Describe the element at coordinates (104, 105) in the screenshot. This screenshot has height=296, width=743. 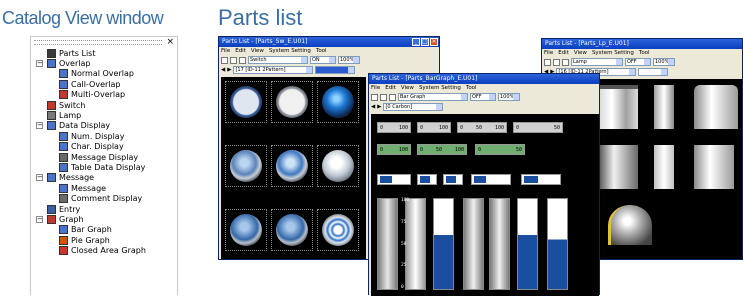
I see `tree-item: Switch` at that location.